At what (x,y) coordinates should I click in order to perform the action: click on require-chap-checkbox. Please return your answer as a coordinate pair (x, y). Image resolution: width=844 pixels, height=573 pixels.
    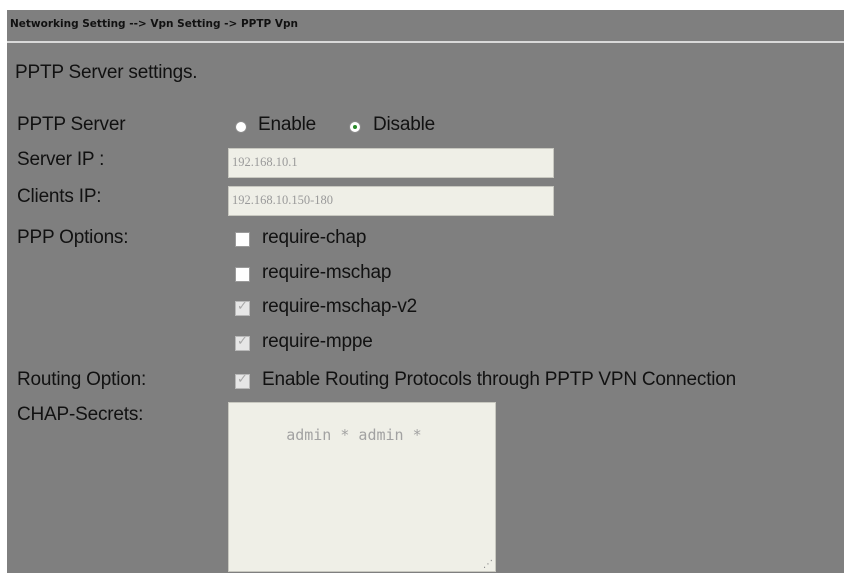
    Looking at the image, I should click on (242, 239).